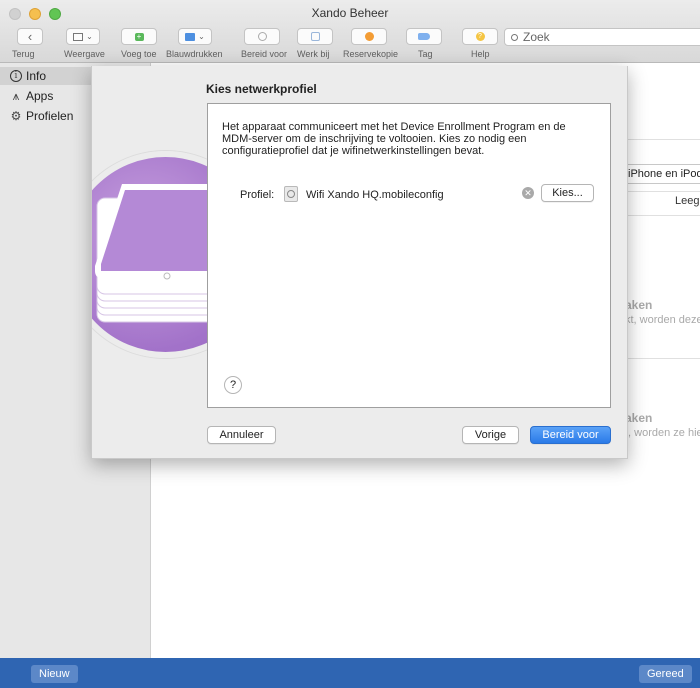 This screenshot has width=700, height=688. I want to click on apps-icon: ⩚, so click(16, 95).